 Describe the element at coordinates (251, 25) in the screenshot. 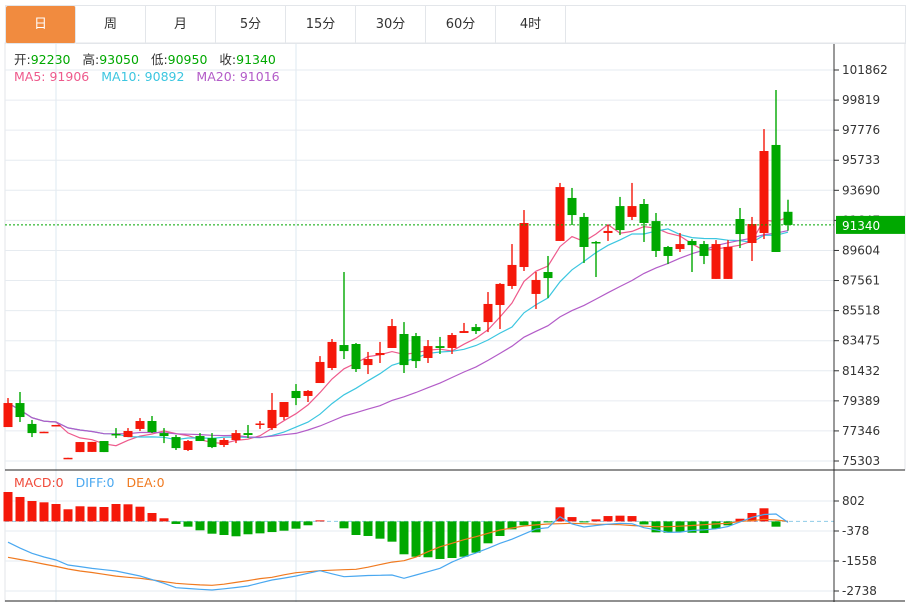

I see `tab-5min: 5分` at that location.